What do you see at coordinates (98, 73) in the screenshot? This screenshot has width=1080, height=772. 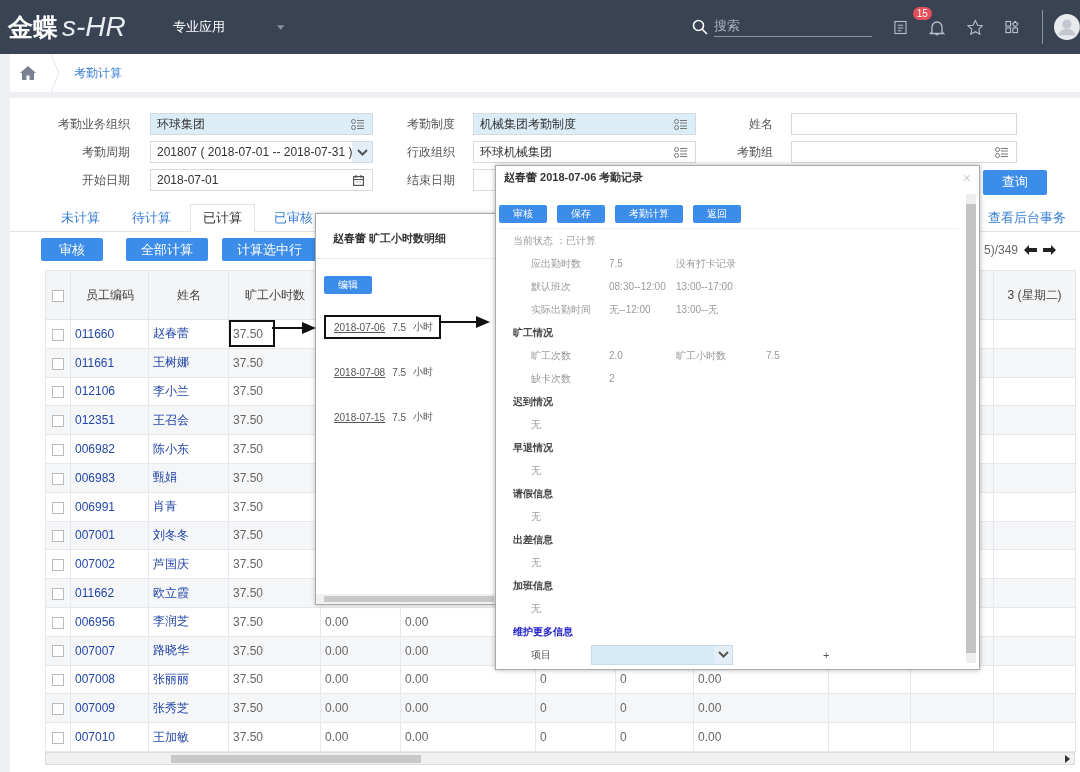 I see `breadcrumb-link: 考勤计算` at bounding box center [98, 73].